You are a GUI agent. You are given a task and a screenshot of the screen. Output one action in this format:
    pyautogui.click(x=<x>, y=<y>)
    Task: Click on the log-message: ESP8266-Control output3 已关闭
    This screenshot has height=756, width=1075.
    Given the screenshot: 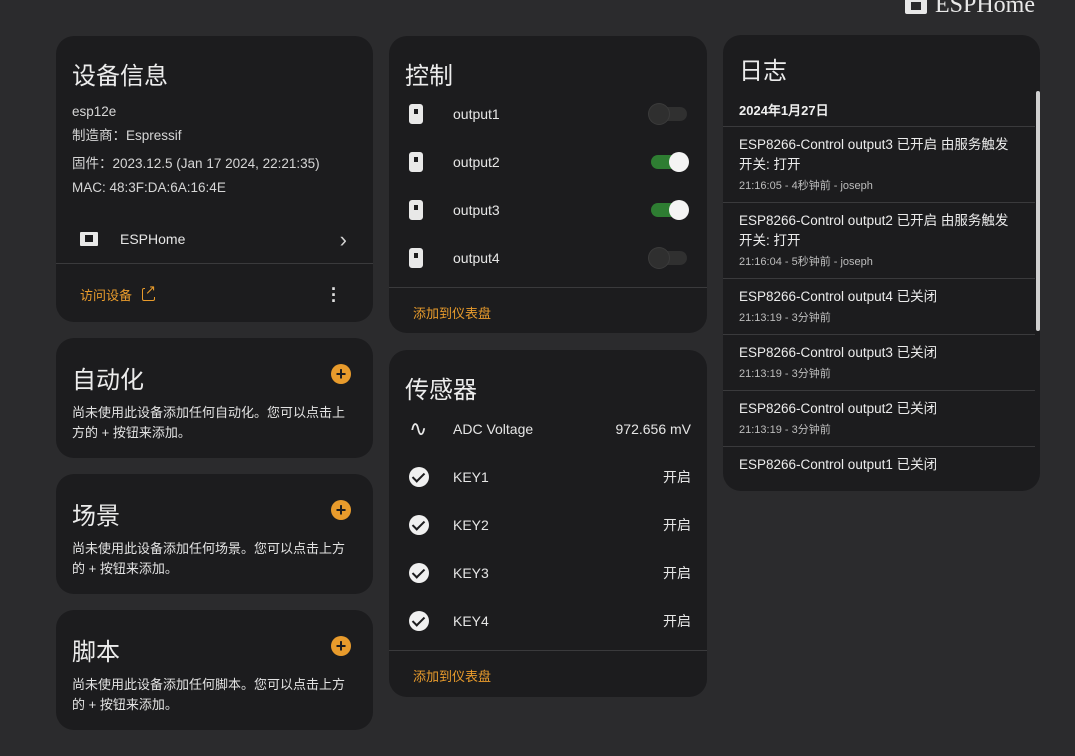 What is the action you would take?
    pyautogui.click(x=838, y=352)
    